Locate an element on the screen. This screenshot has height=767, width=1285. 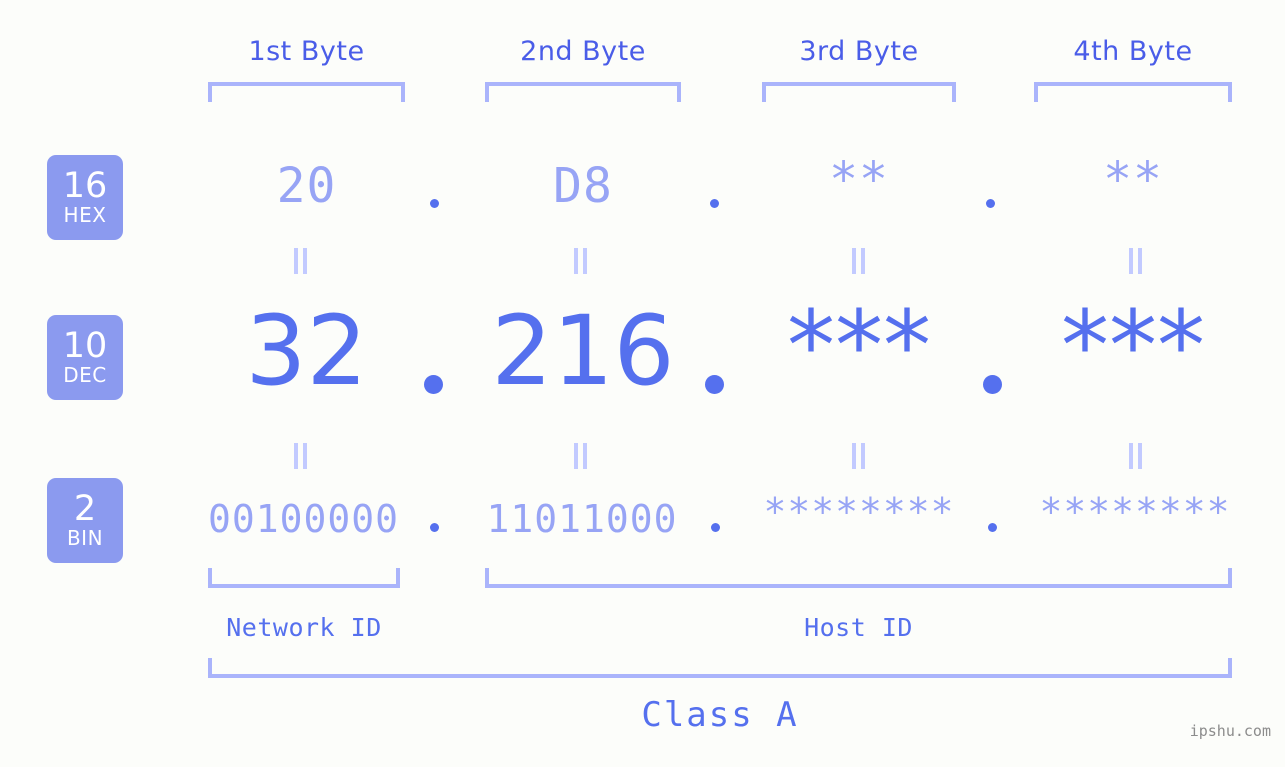
class-label: Class A is located at coordinates (720, 715).